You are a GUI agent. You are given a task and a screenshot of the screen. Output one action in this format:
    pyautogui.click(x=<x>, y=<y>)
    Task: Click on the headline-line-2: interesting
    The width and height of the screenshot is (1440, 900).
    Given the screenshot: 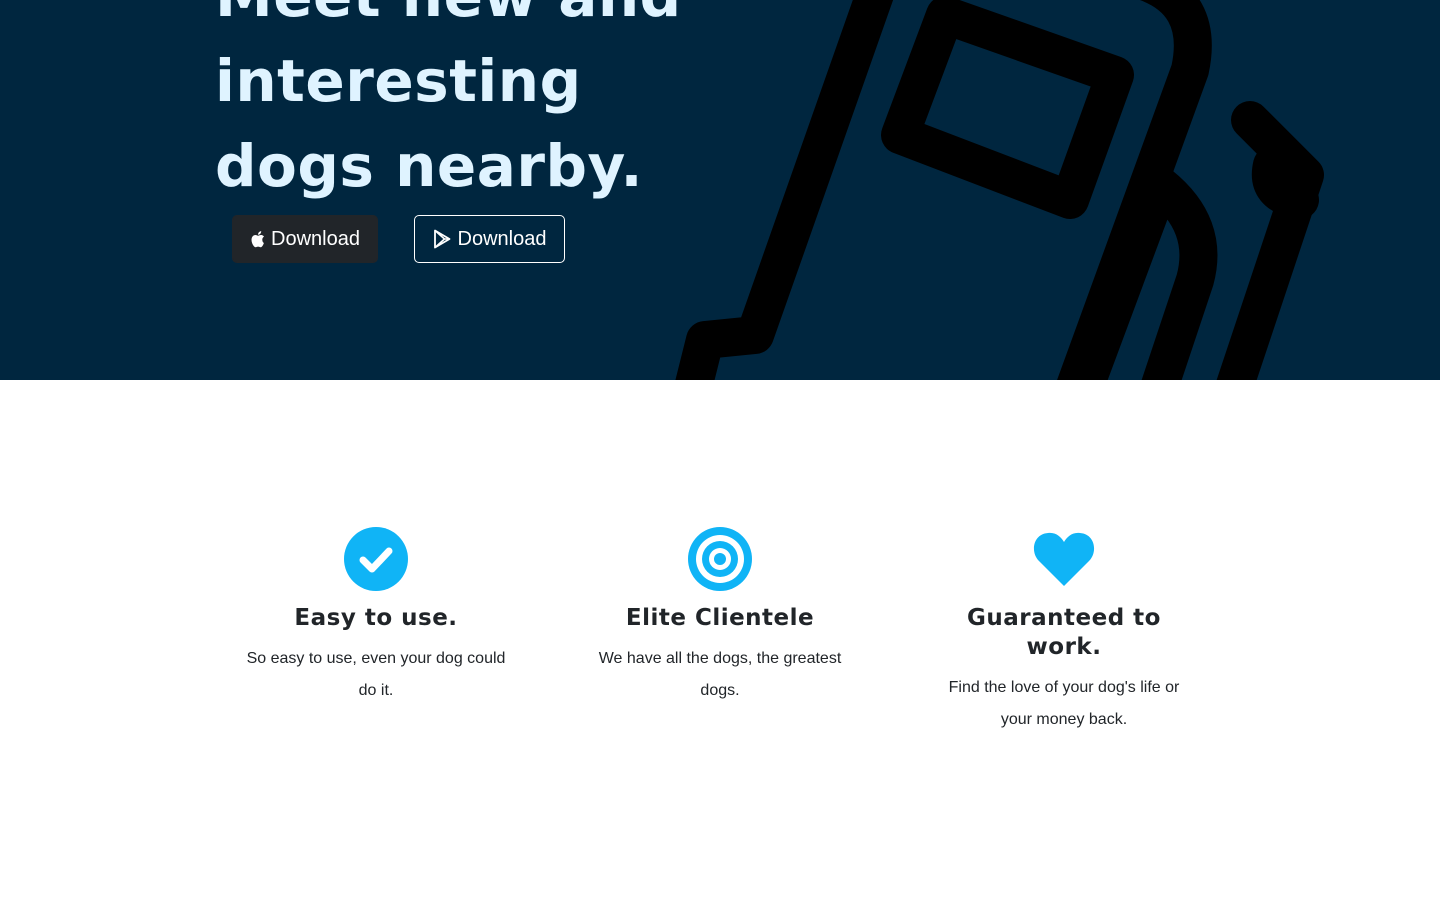 What is the action you would take?
    pyautogui.click(x=398, y=81)
    